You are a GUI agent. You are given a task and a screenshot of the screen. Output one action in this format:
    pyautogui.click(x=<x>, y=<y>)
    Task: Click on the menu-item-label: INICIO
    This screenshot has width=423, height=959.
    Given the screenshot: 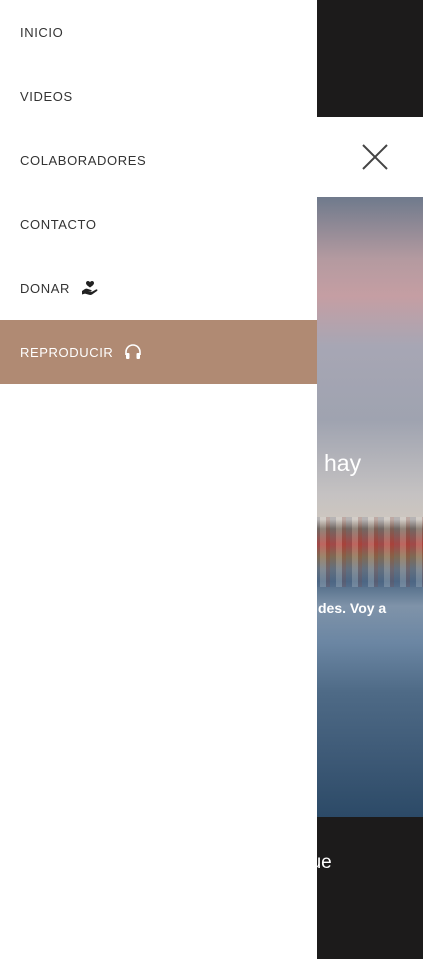 What is the action you would take?
    pyautogui.click(x=42, y=32)
    